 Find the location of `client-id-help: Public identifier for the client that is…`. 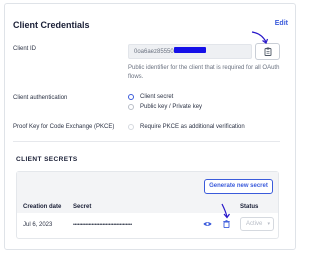

client-id-help: Public identifier for the client that is… is located at coordinates (204, 72).